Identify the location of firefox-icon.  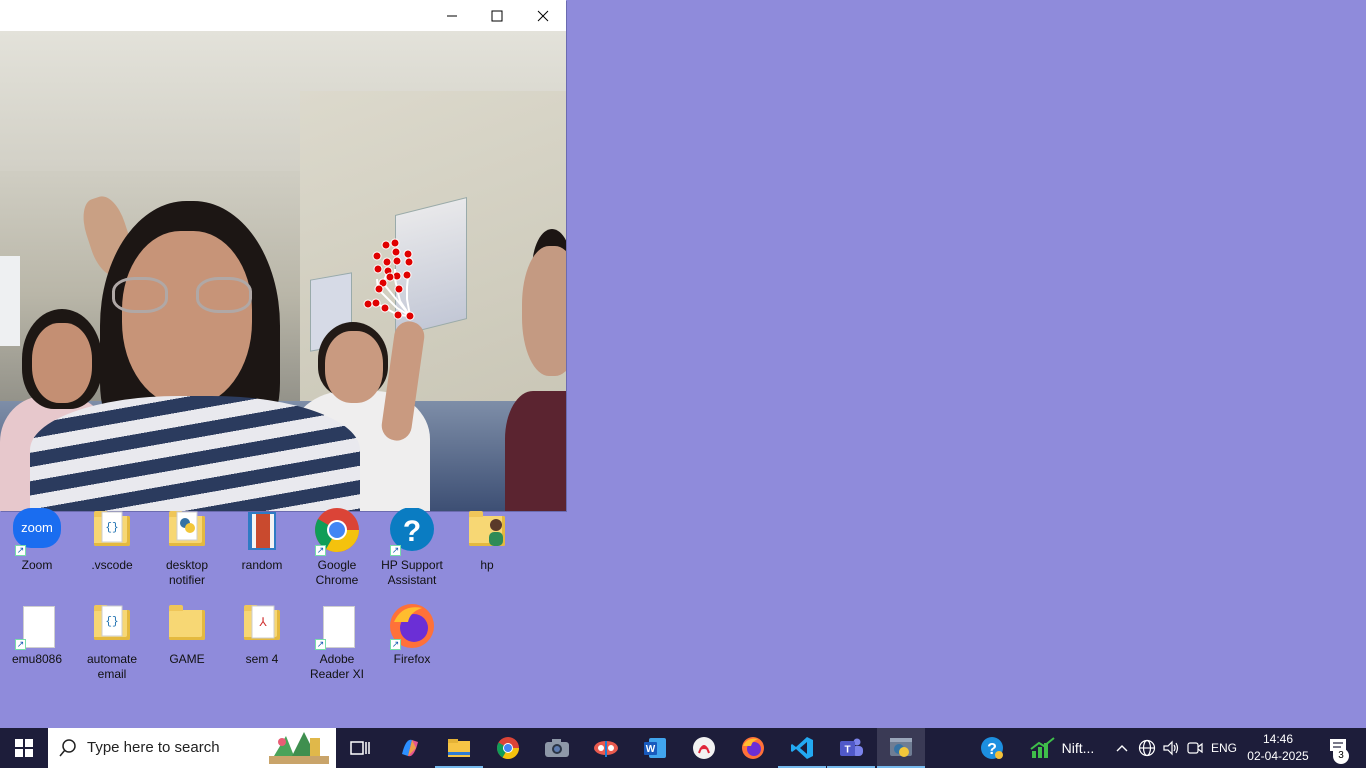
(753, 748).